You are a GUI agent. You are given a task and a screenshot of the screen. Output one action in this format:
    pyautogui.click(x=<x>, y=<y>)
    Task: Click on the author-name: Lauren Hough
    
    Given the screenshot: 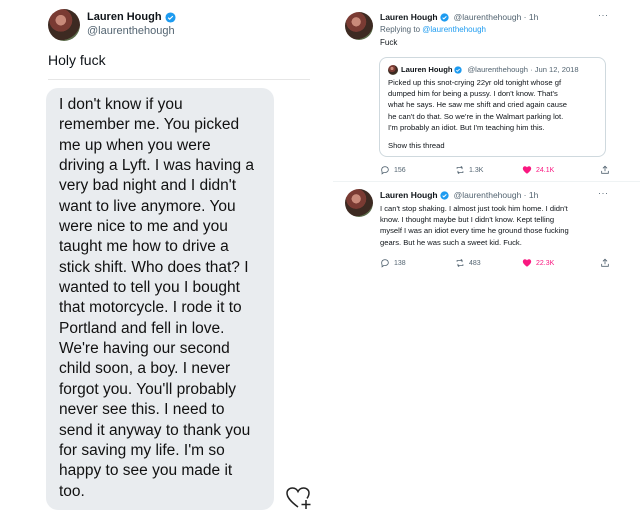 What is the action you would take?
    pyautogui.click(x=131, y=17)
    